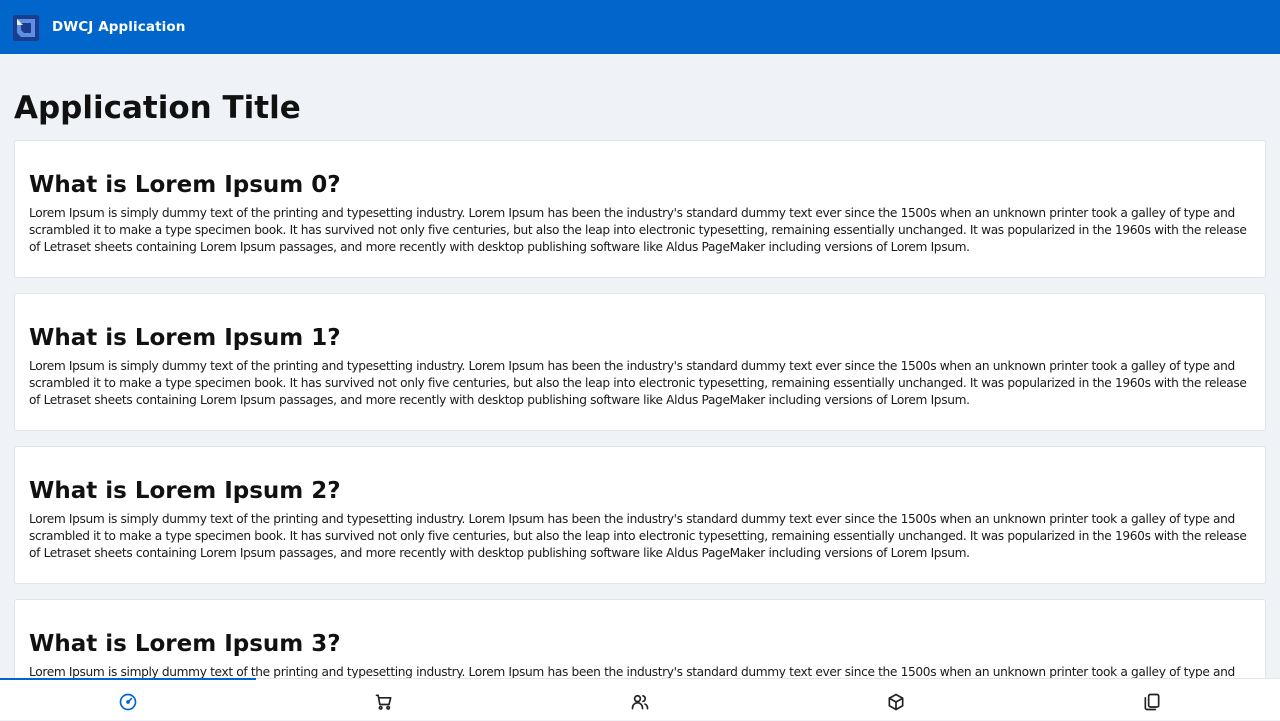  I want to click on nav-item-documents, so click(1152, 700).